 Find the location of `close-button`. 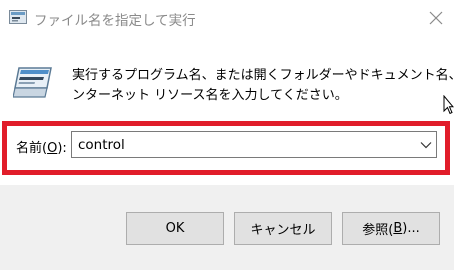

close-button is located at coordinates (436, 18).